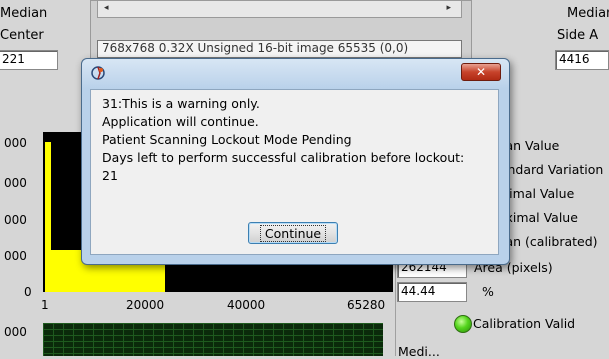  I want to click on x-tick-label: 65280, so click(366, 305).